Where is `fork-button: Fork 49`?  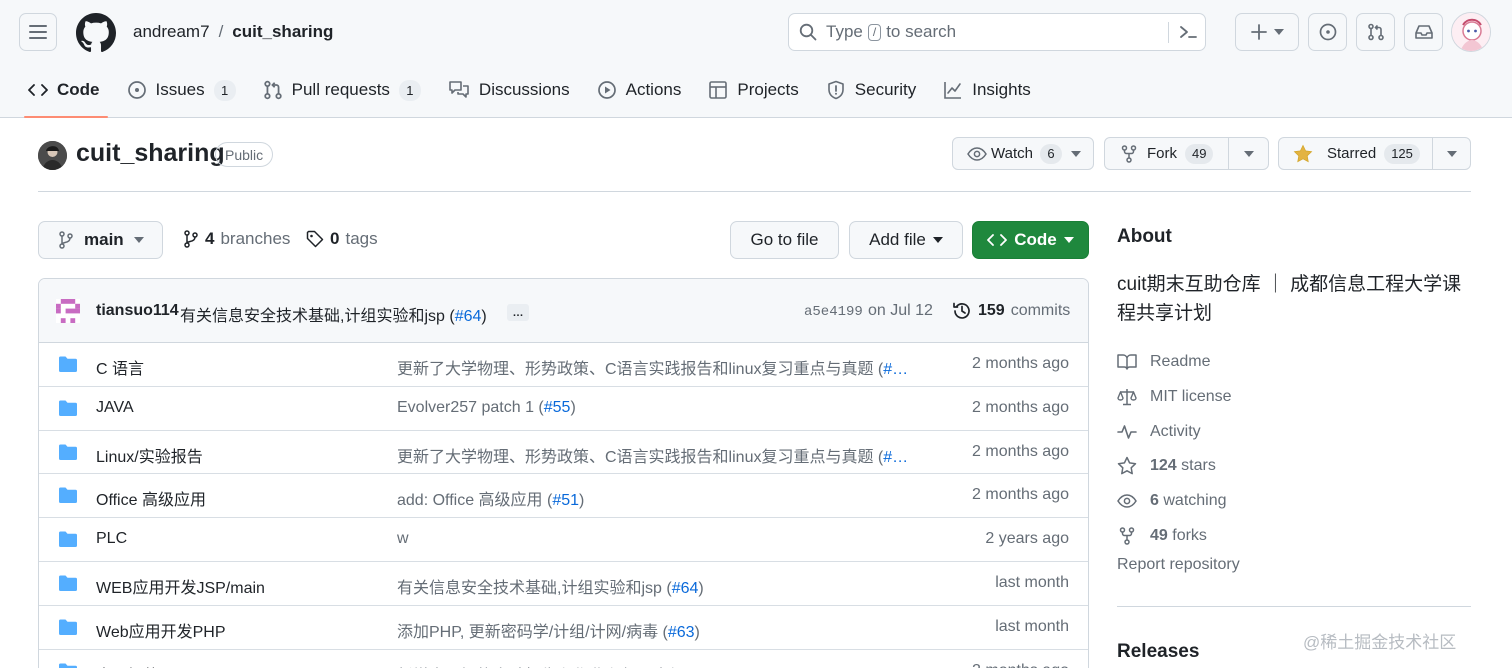
fork-button: Fork 49 is located at coordinates (1186, 153).